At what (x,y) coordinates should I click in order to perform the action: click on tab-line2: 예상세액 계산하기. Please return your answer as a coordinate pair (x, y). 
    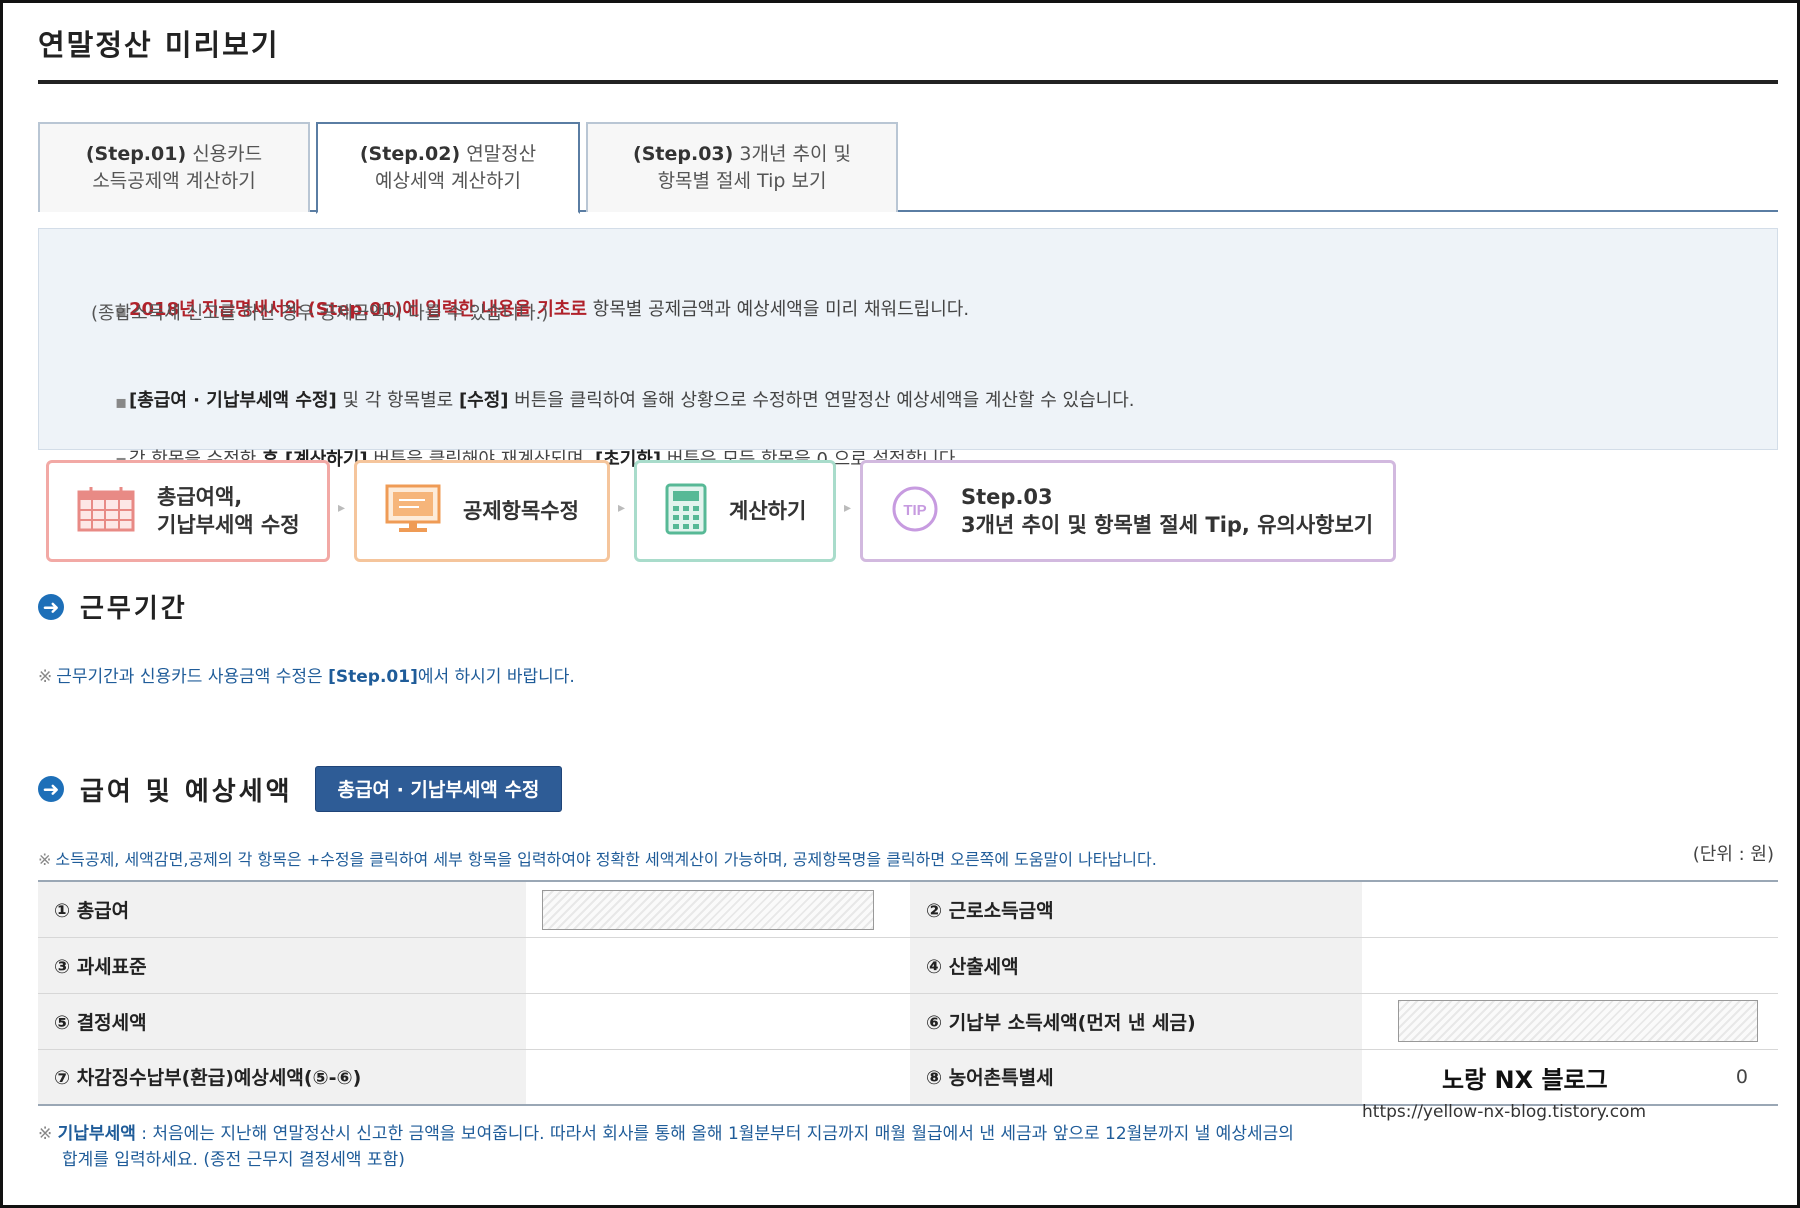
    Looking at the image, I should click on (448, 181).